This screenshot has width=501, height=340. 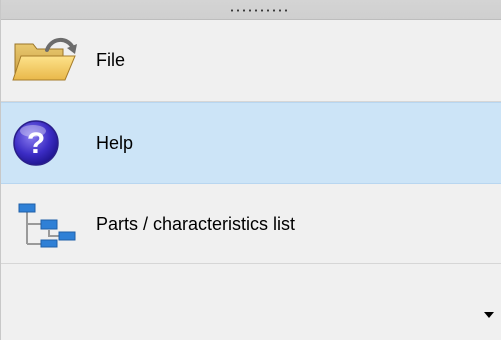 What do you see at coordinates (196, 224) in the screenshot?
I see `nav-item-parts-label: Parts / characteristics list` at bounding box center [196, 224].